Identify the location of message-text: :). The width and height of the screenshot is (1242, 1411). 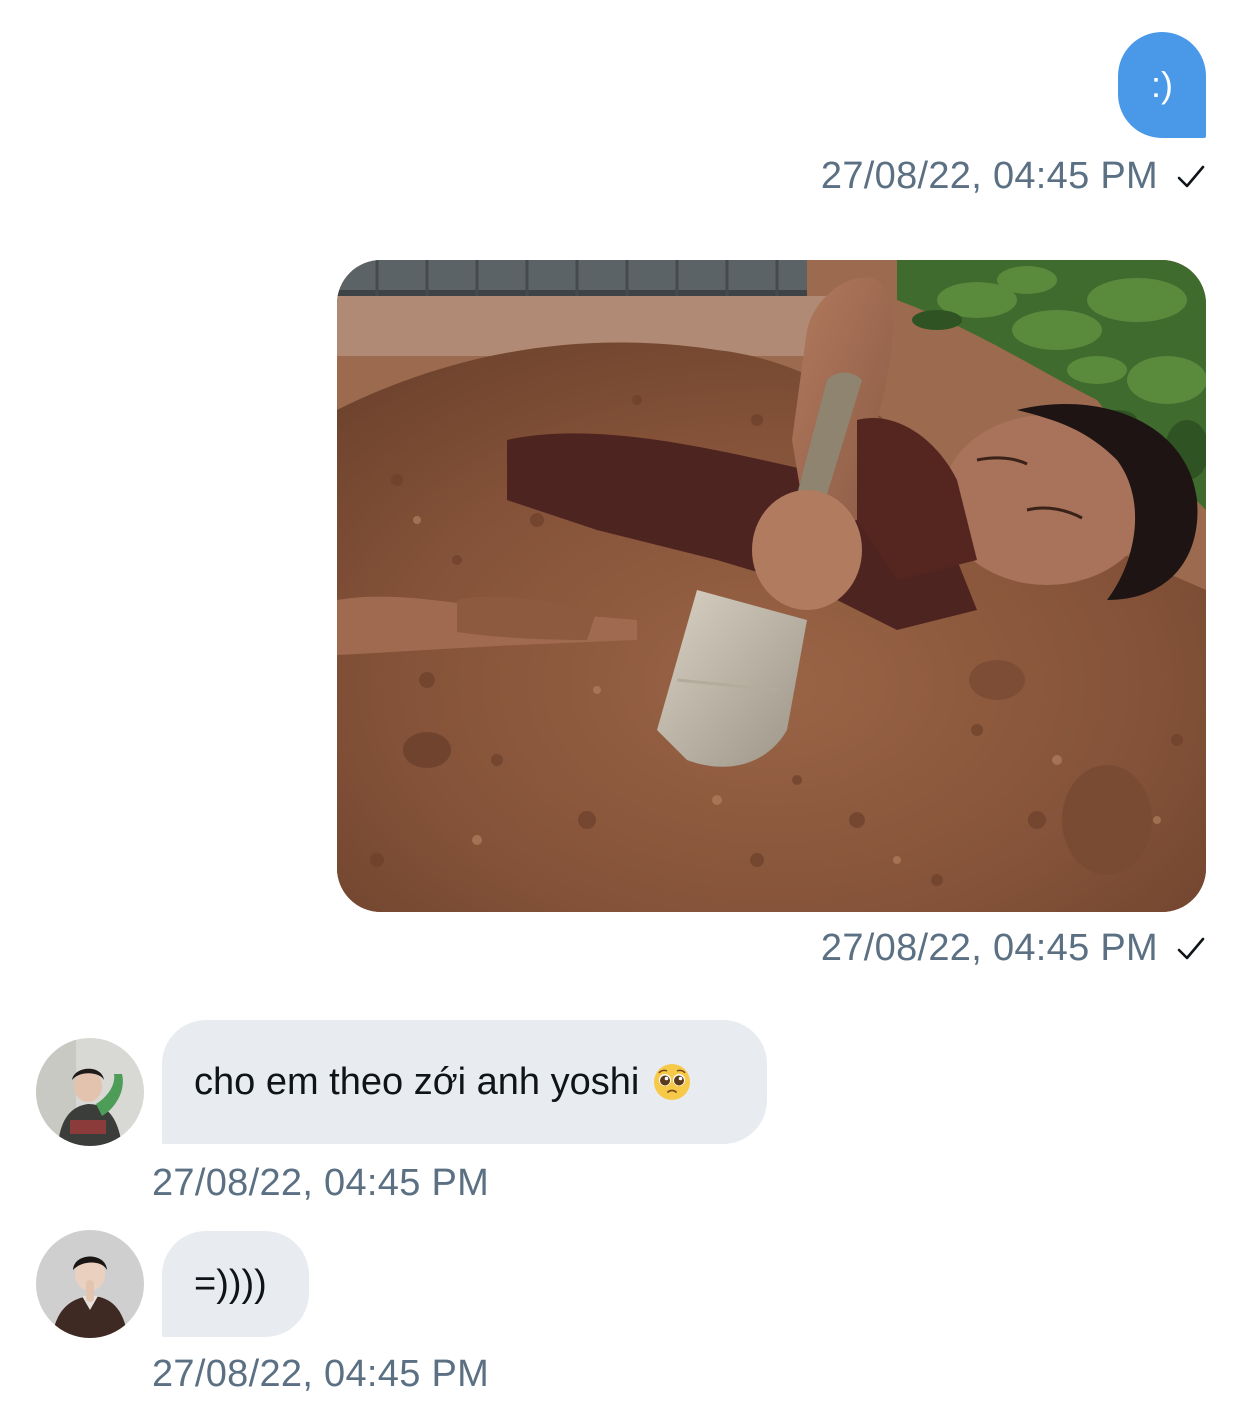
(1162, 84).